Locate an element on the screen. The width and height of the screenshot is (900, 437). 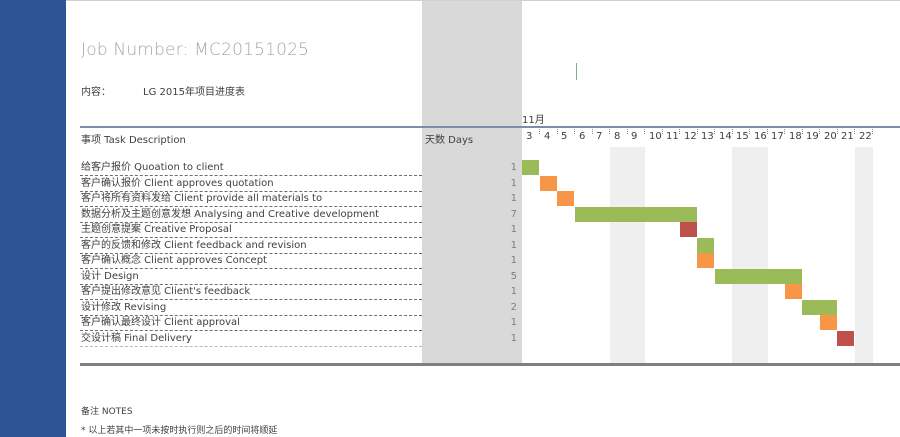
day-number-label: 7 is located at coordinates (599, 136).